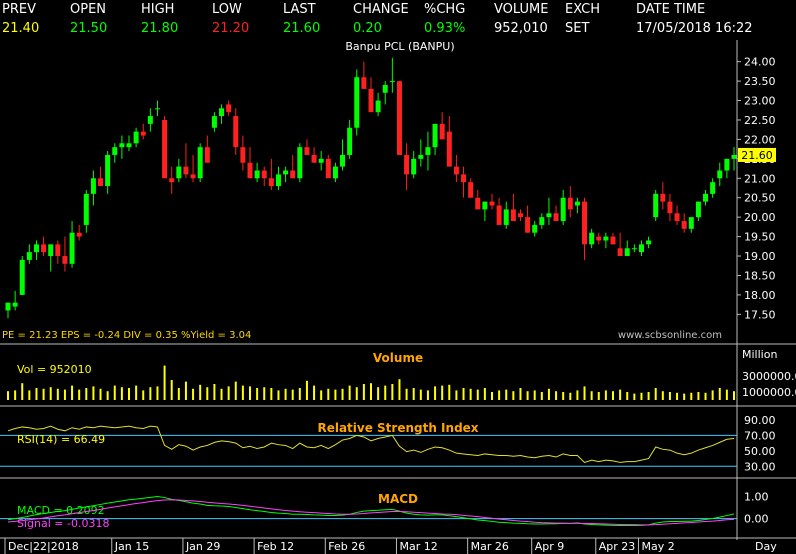 This screenshot has height=554, width=796. I want to click on price-chart-title: Banpu PCL (BANPU), so click(399, 46).